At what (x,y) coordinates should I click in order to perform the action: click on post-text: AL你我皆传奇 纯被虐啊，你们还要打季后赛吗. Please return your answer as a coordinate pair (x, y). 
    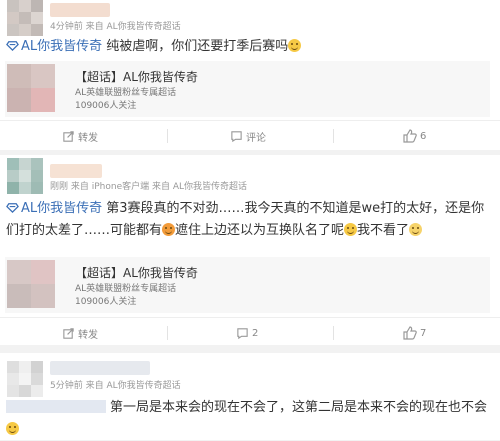
    Looking at the image, I should click on (248, 47).